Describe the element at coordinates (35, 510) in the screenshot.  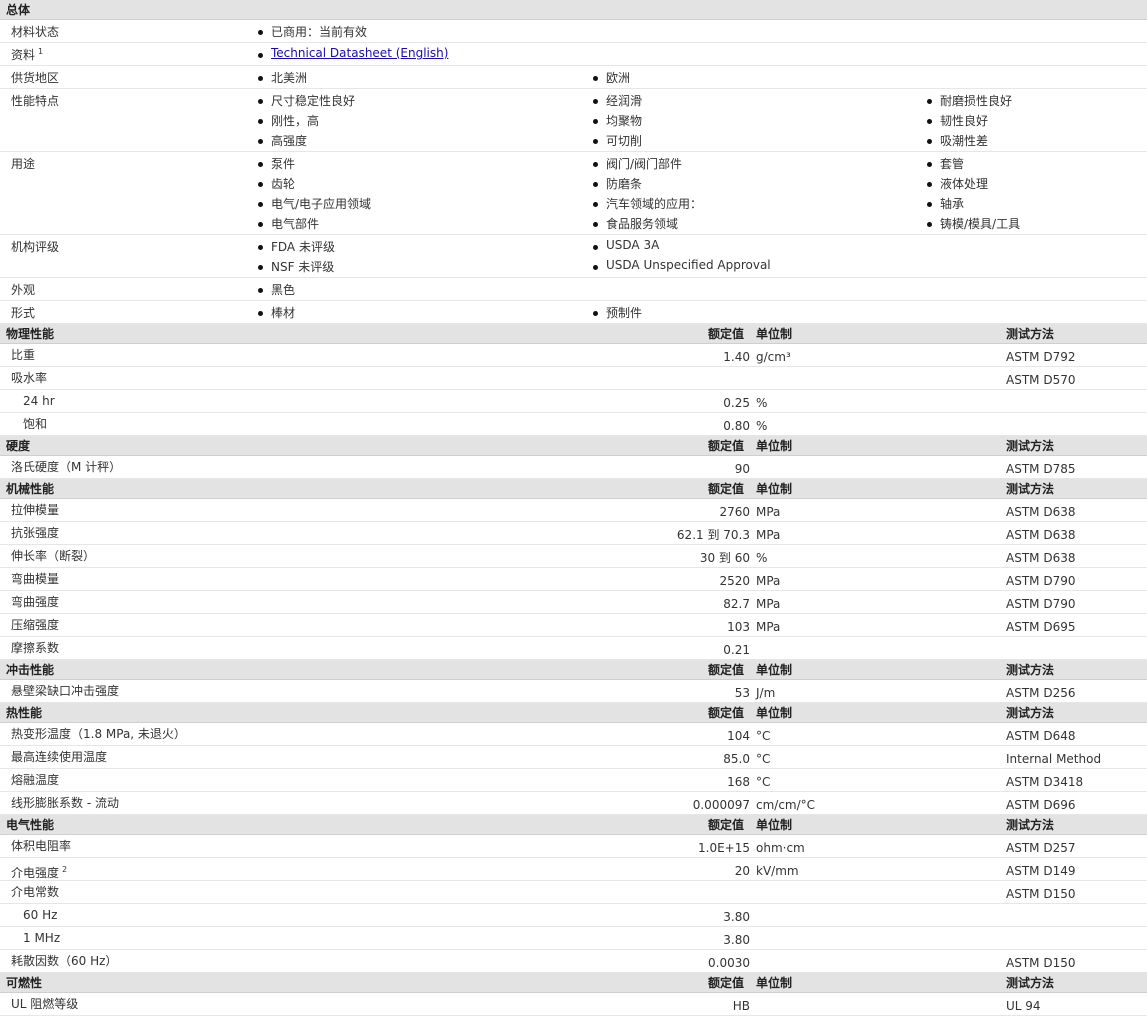
I see `property-label-text: 拉伸模量` at that location.